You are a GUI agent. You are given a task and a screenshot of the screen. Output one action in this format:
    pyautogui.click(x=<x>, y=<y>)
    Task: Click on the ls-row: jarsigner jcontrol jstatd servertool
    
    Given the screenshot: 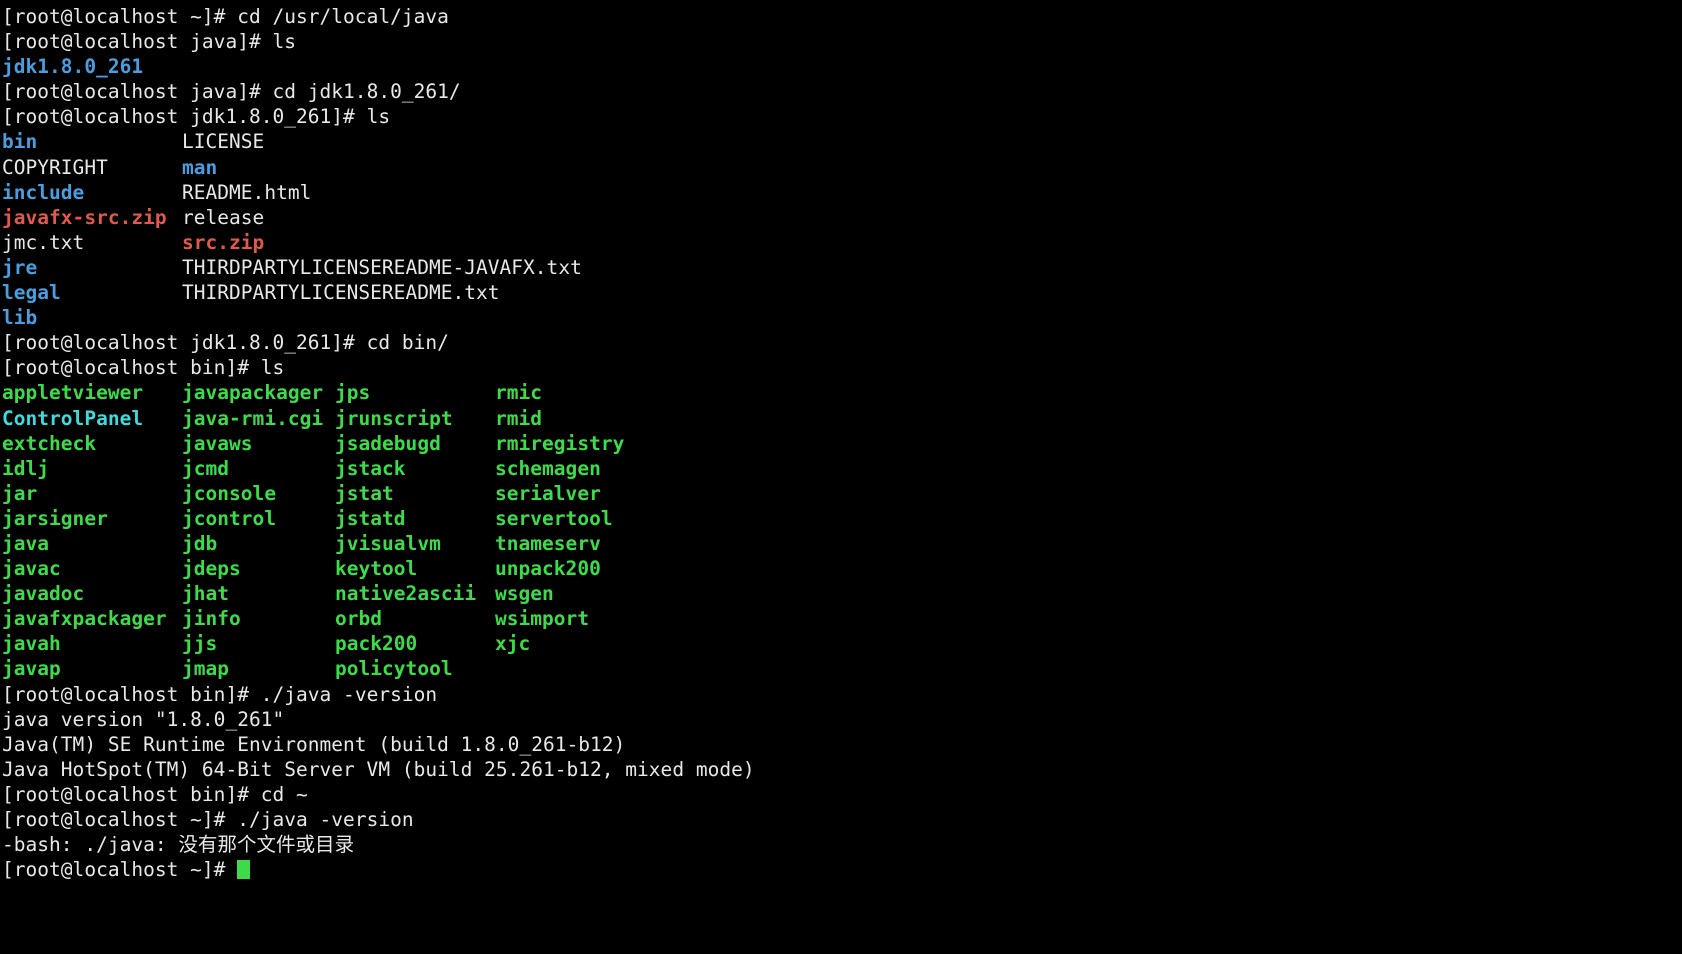 What is the action you would take?
    pyautogui.click(x=842, y=518)
    